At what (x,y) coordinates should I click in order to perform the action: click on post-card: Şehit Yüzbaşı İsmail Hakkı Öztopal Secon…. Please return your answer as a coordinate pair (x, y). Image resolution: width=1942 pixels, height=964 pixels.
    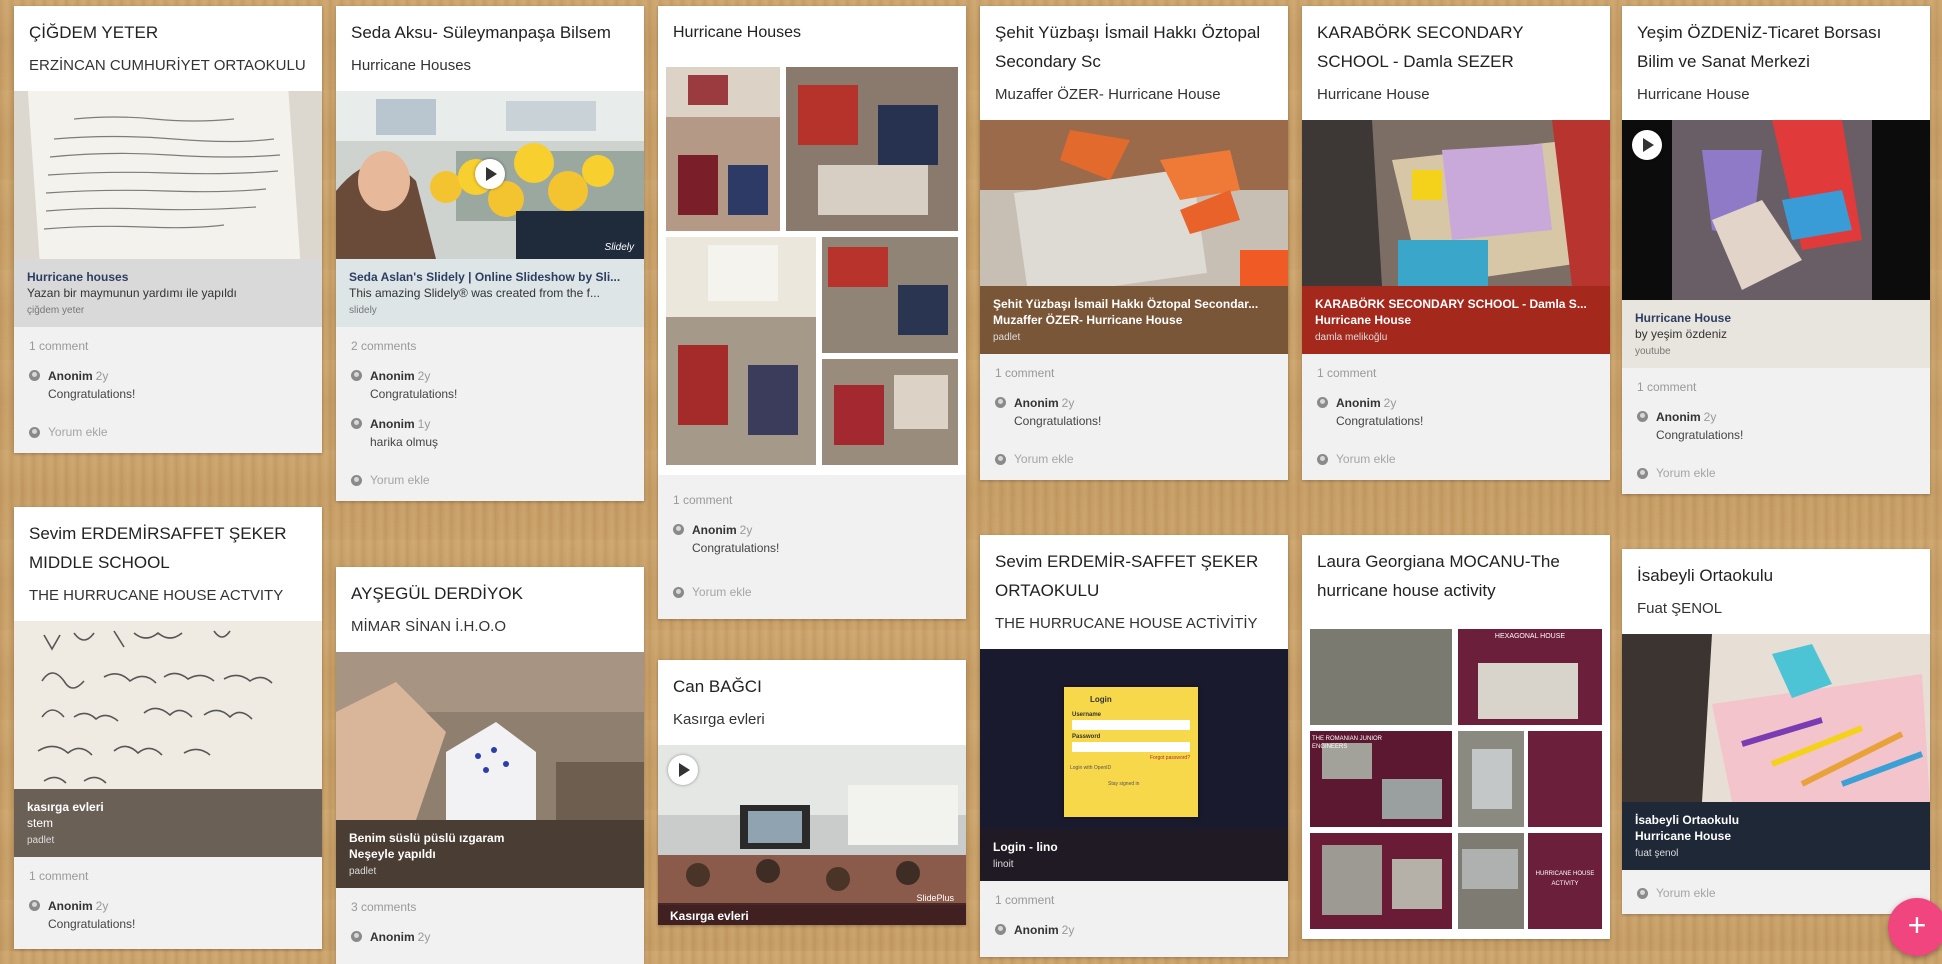
    Looking at the image, I should click on (1134, 243).